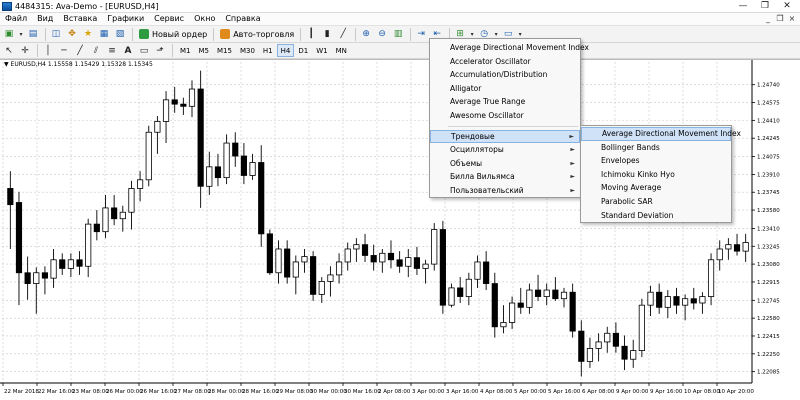 Image resolution: width=800 pixels, height=400 pixels. I want to click on navigator-icon: ★, so click(88, 34).